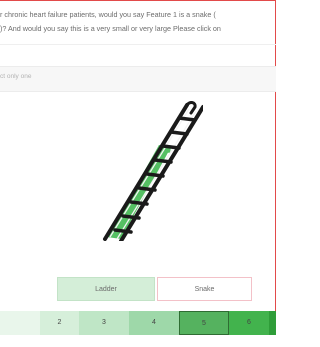 The image size is (320, 347). I want to click on size-scale: 2 3 4 5 6, so click(138, 323).